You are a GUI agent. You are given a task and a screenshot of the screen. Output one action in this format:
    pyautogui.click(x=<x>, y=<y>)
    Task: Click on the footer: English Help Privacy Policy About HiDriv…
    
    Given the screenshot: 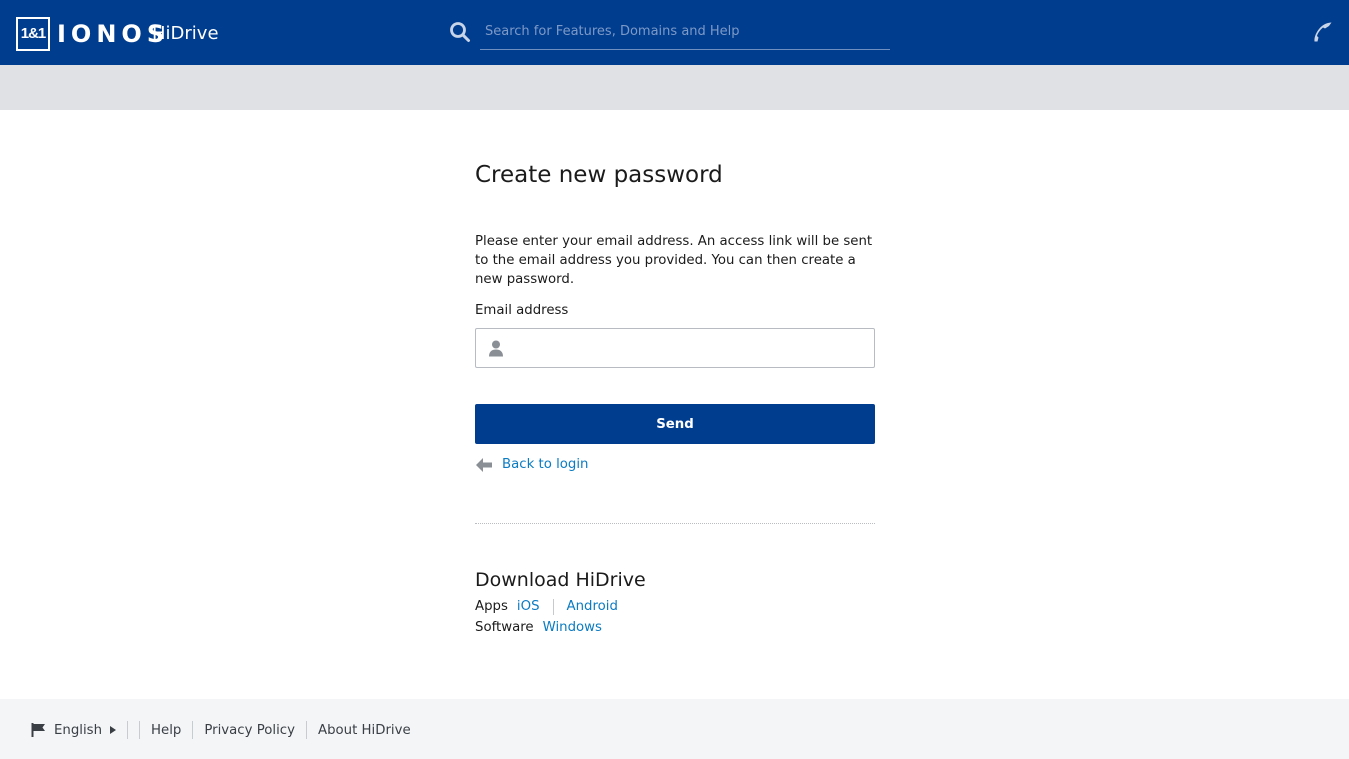 What is the action you would take?
    pyautogui.click(x=674, y=729)
    